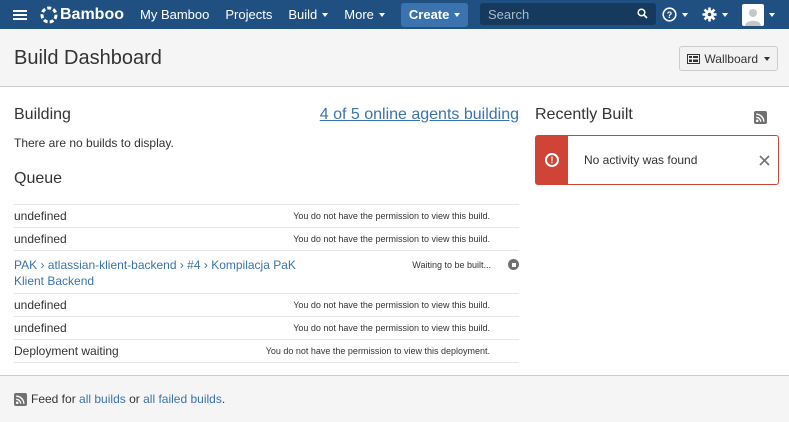 Image resolution: width=789 pixels, height=422 pixels. I want to click on user-dropdown, so click(758, 14).